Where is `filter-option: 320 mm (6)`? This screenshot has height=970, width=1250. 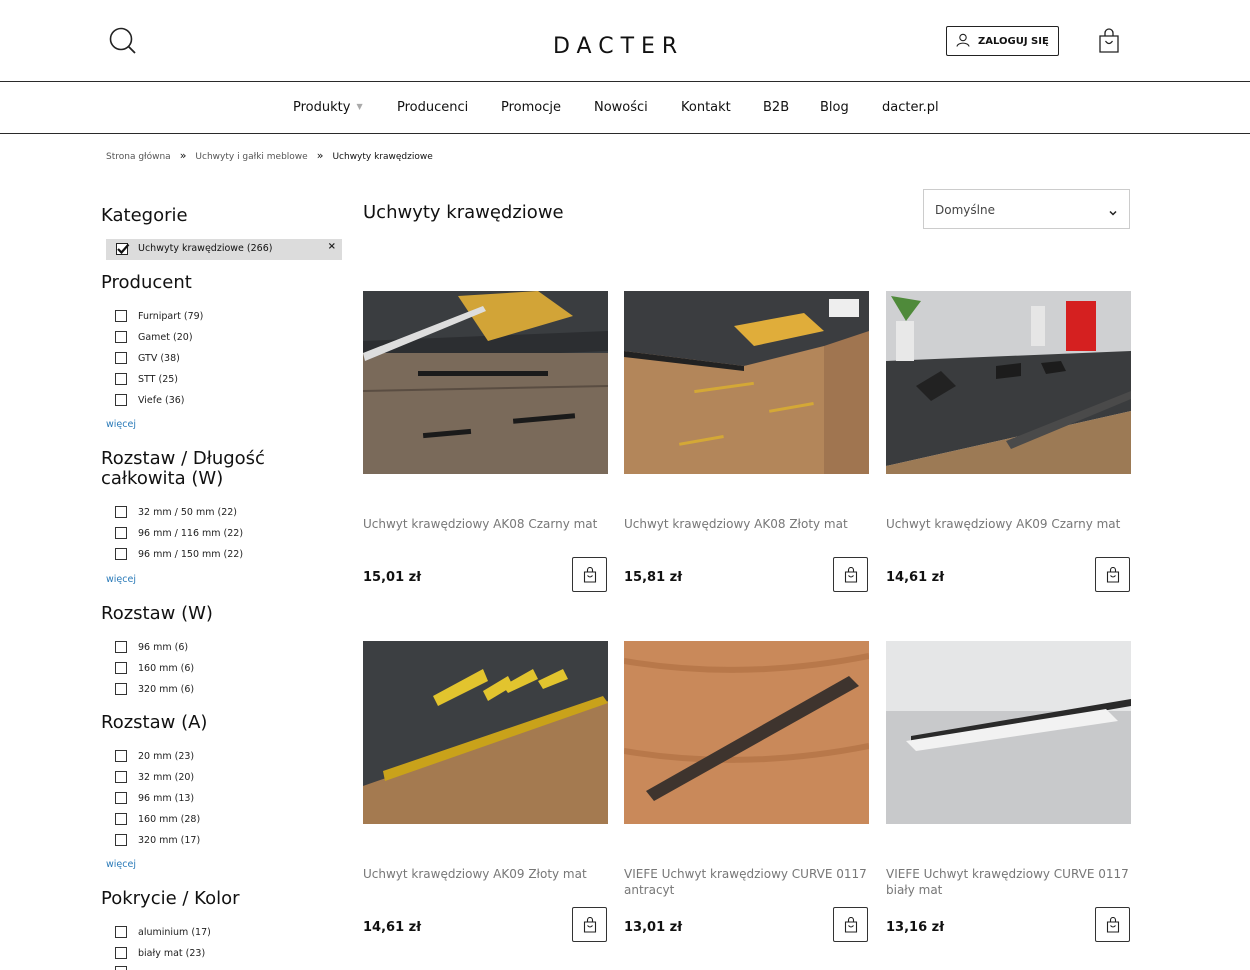
filter-option: 320 mm (6) is located at coordinates (154, 689).